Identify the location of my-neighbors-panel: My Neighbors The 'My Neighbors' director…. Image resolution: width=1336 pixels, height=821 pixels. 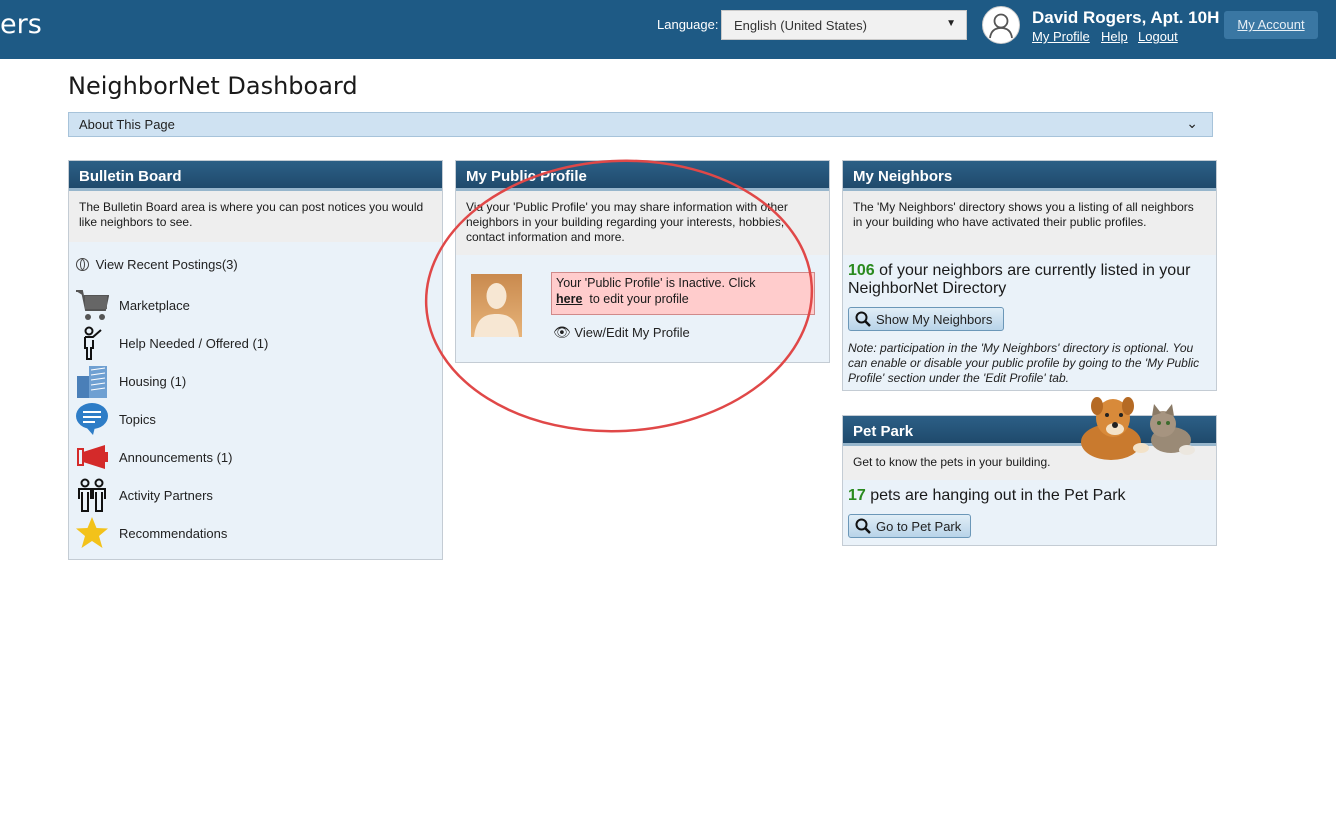
(1029, 275).